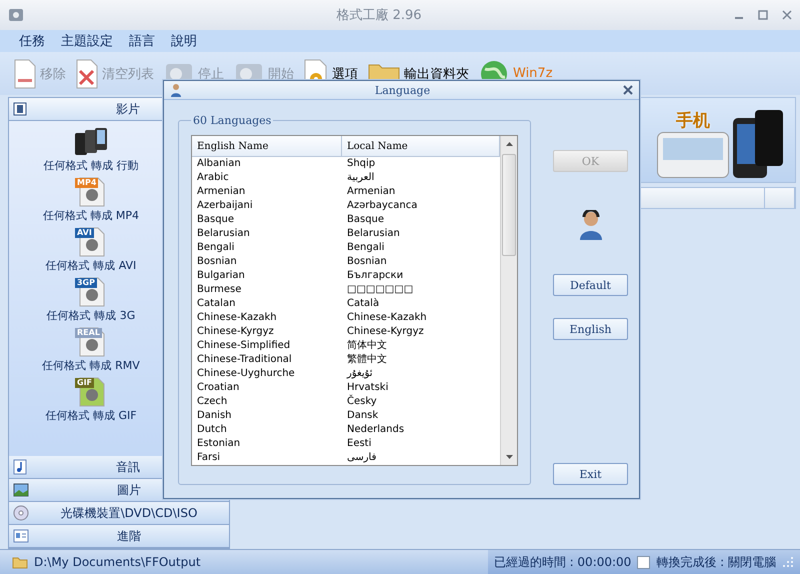 The height and width of the screenshot is (574, 800). Describe the element at coordinates (91, 165) in the screenshot. I see `conversion-label: 任何格式 轉成 行動` at that location.